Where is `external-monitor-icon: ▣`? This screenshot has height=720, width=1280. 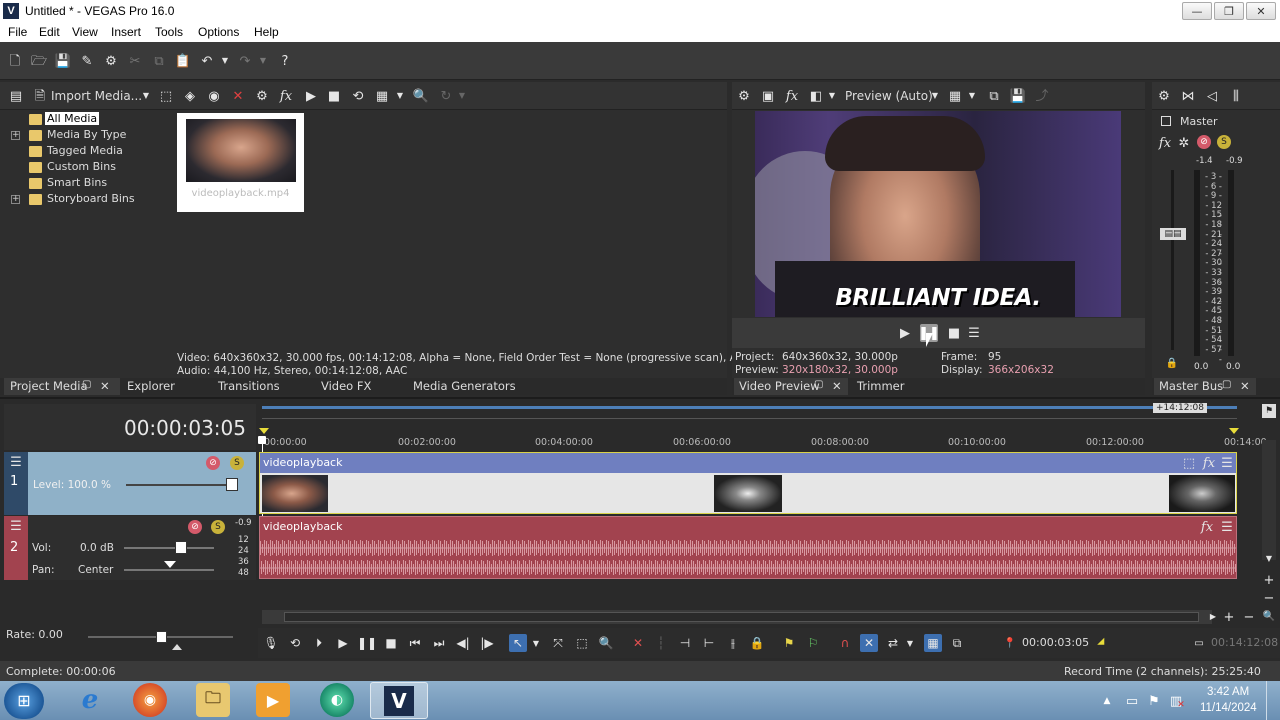 external-monitor-icon: ▣ is located at coordinates (768, 96).